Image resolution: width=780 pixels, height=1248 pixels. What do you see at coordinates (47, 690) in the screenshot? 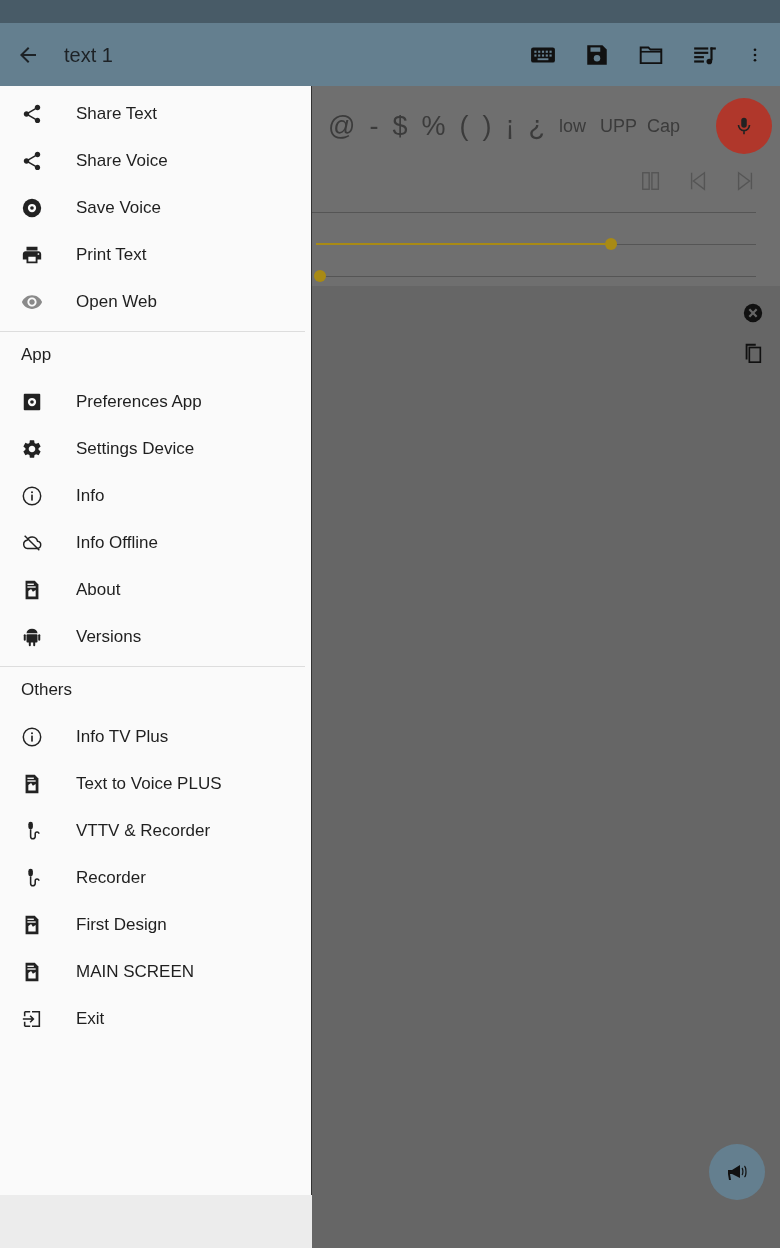
I see `section-header: Others` at bounding box center [47, 690].